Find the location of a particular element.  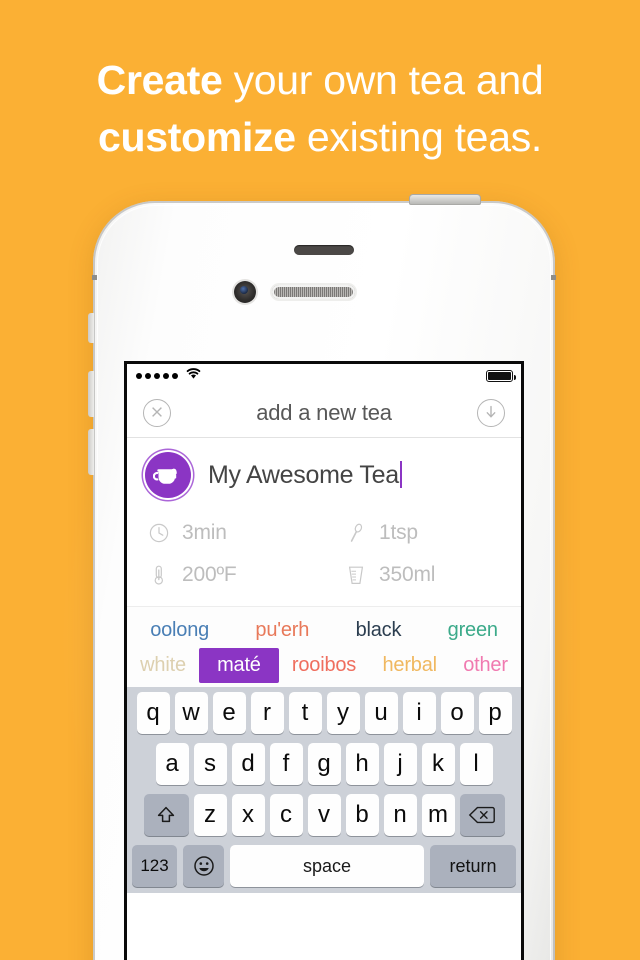

key-v: v is located at coordinates (324, 815).